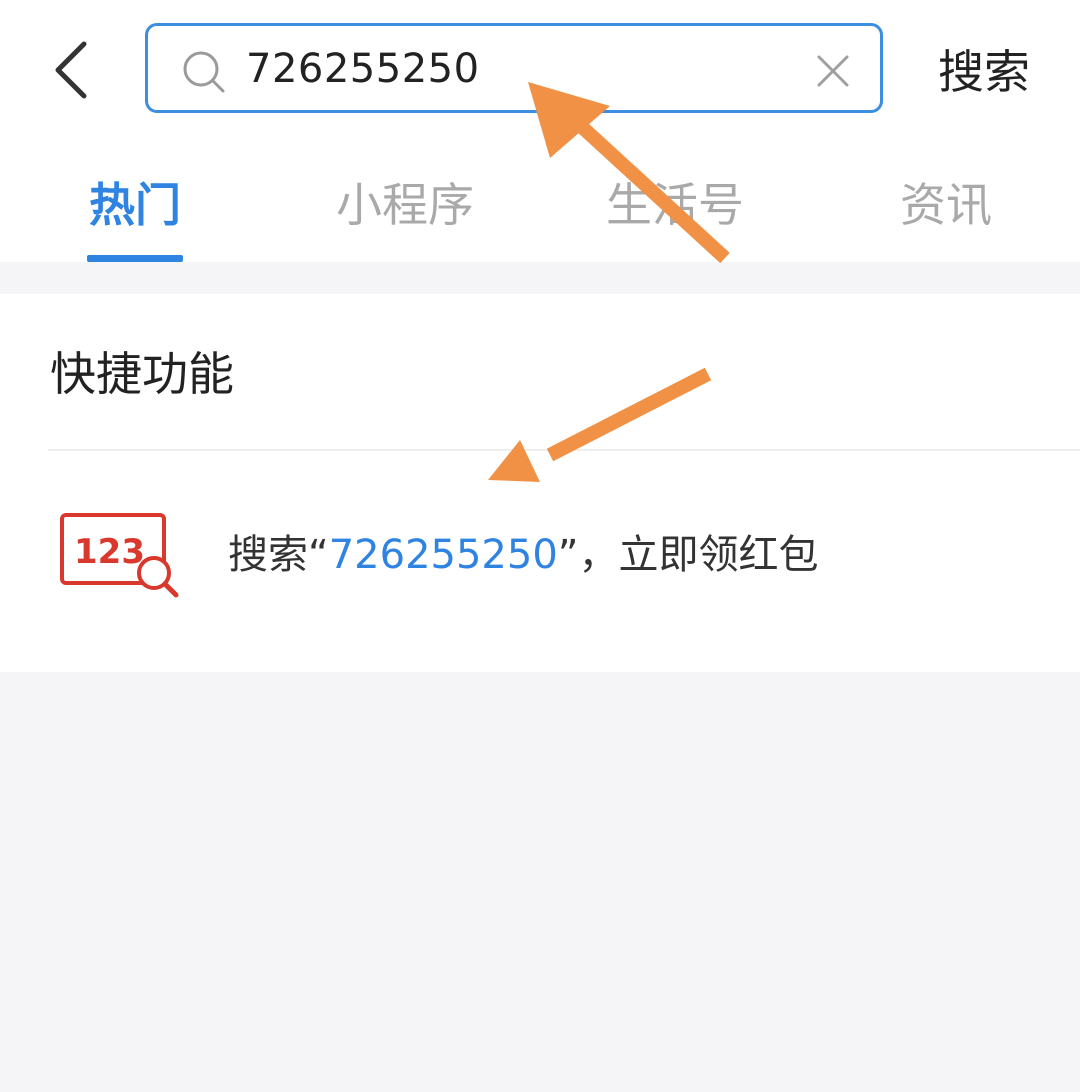 Image resolution: width=1080 pixels, height=1092 pixels. What do you see at coordinates (540, 213) in the screenshot?
I see `tab-bar: 热门 小程序 生活号 资讯` at bounding box center [540, 213].